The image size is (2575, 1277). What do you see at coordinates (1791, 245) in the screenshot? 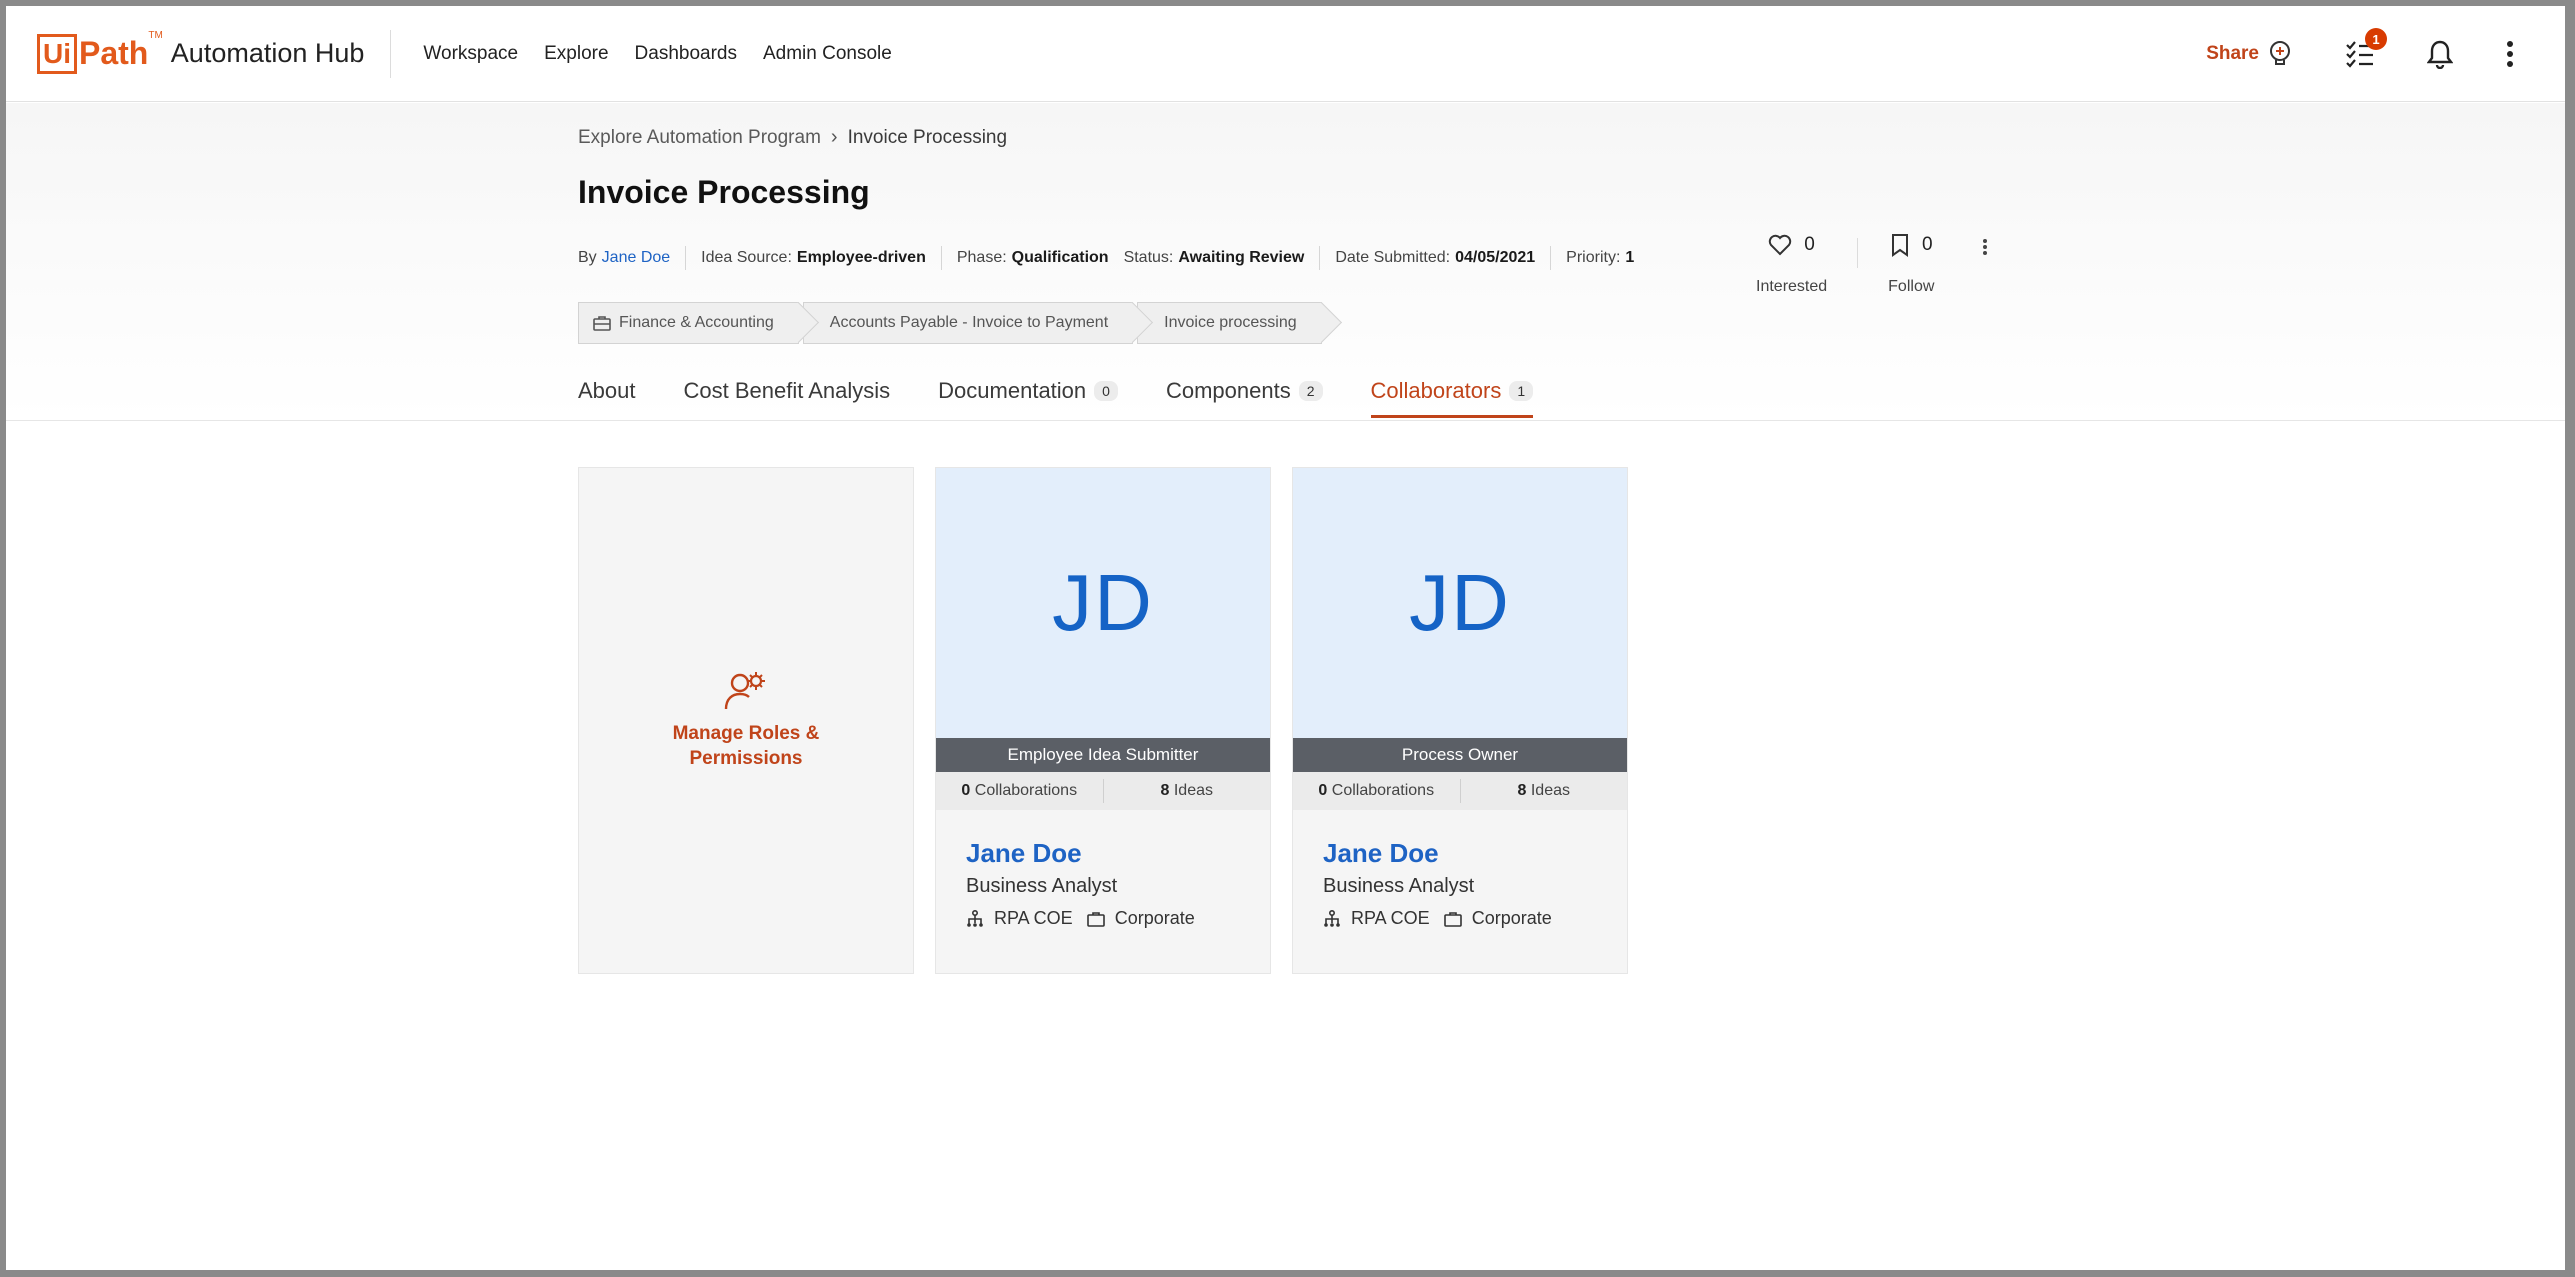
I see `interested-top: 0` at bounding box center [1791, 245].